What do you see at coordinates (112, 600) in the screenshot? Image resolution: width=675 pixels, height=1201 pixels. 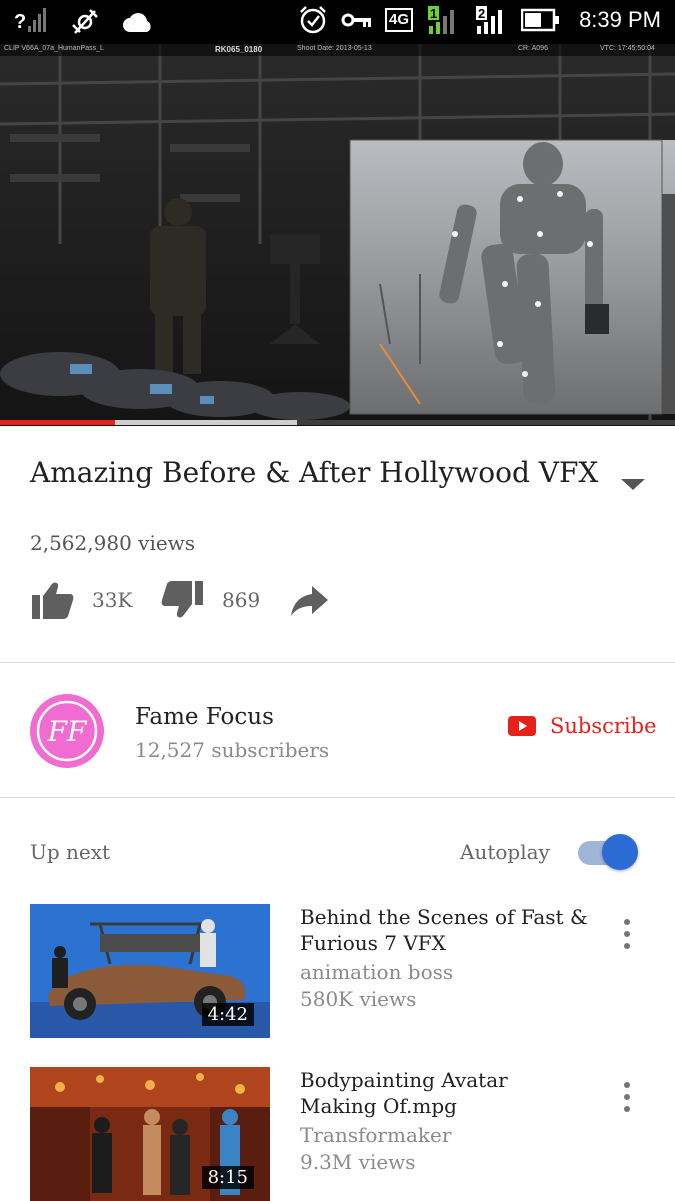 I see `like-count: 33K` at bounding box center [112, 600].